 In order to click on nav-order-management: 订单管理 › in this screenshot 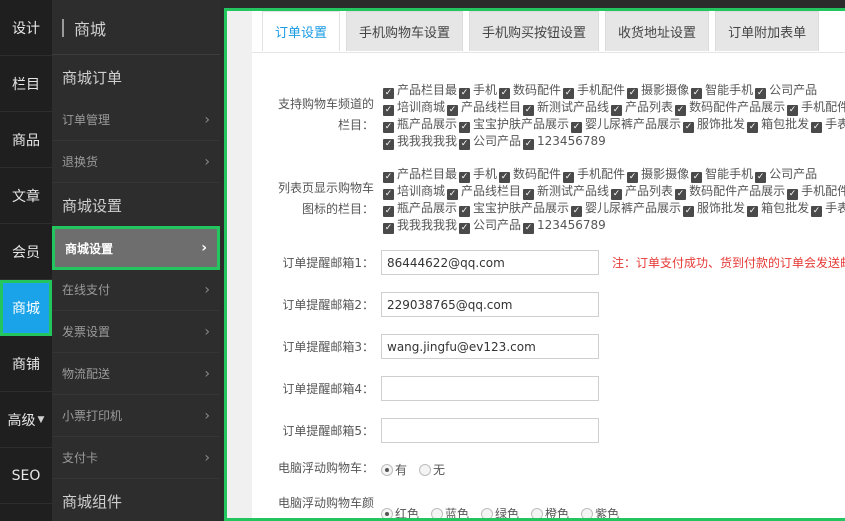, I will do `click(136, 120)`.